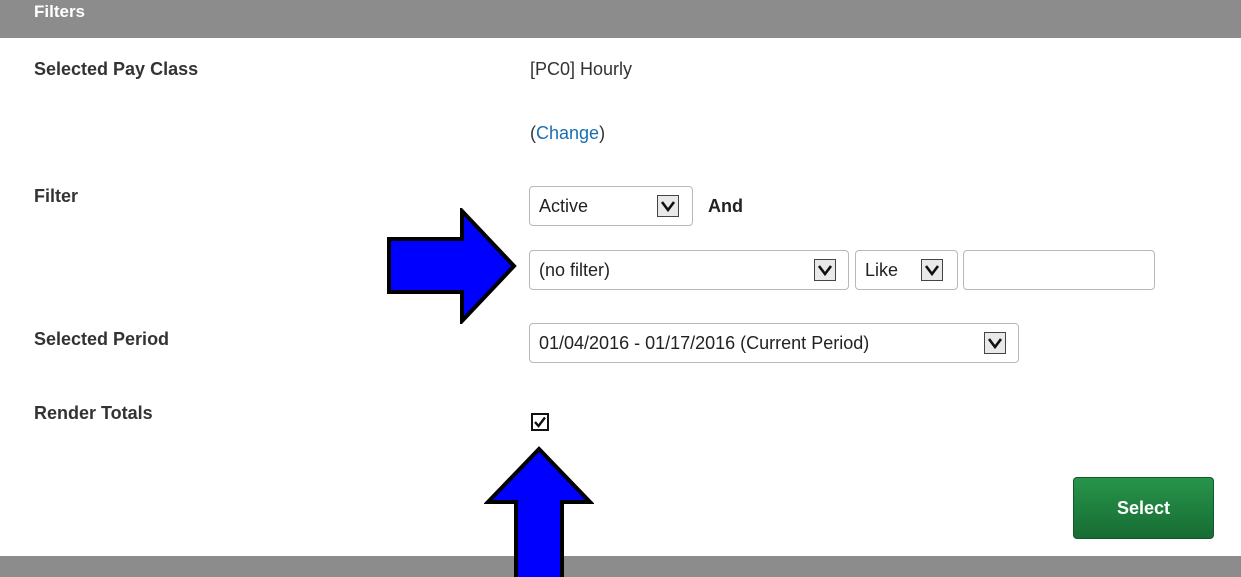  Describe the element at coordinates (602, 133) in the screenshot. I see `change-close-paren: )` at that location.